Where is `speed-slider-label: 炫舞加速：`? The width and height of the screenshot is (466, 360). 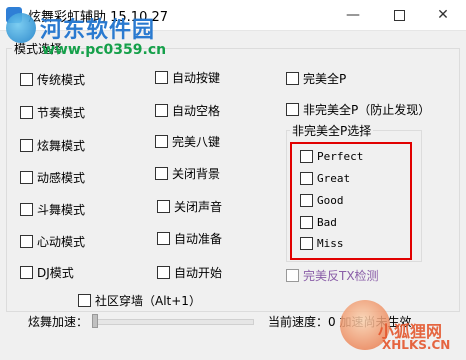
speed-slider-label: 炫舞加速： is located at coordinates (58, 322).